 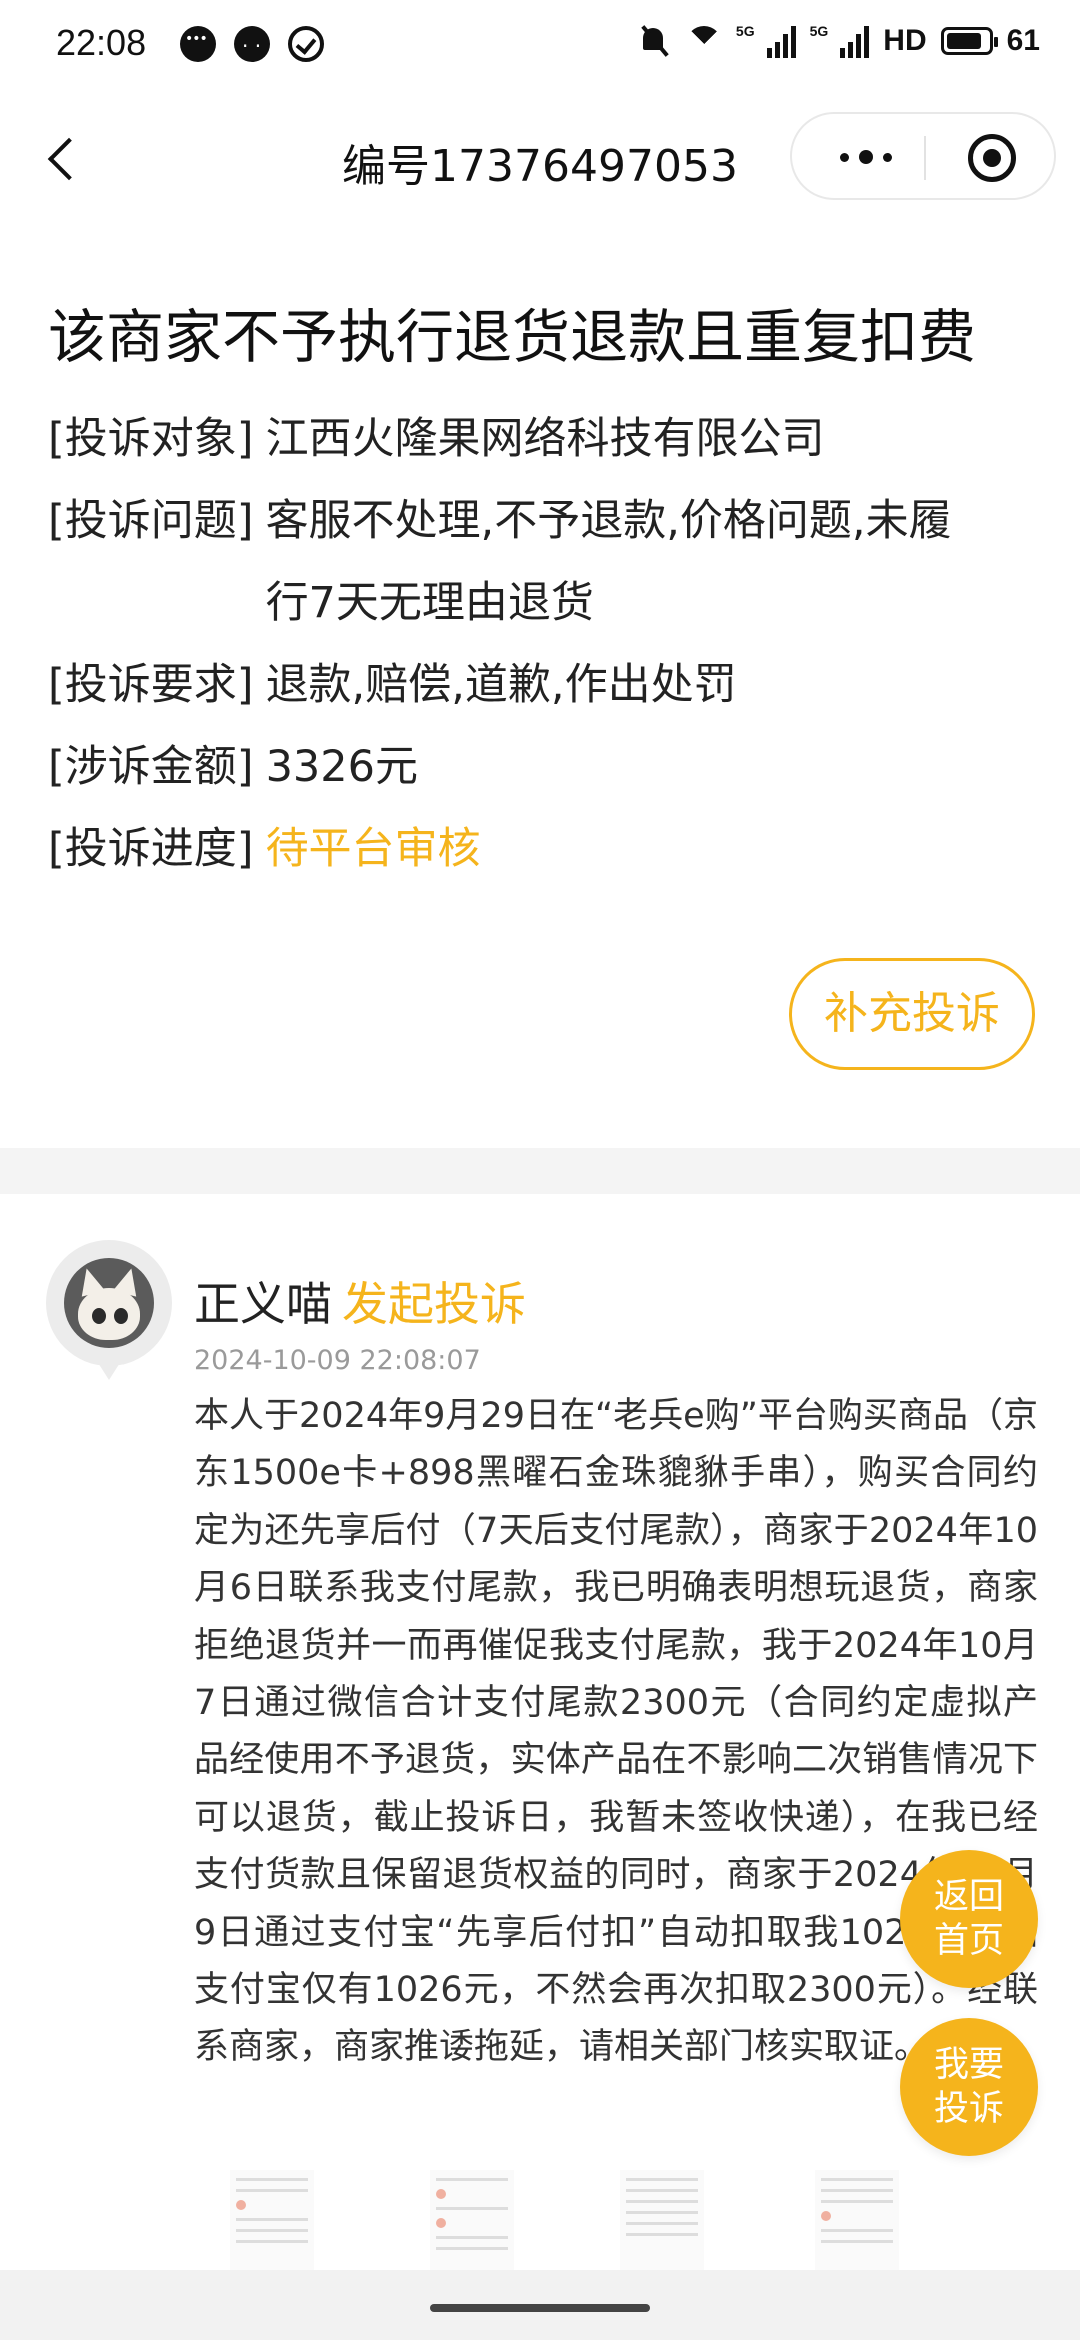 What do you see at coordinates (434, 1304) in the screenshot?
I see `poster-action: 发起投诉` at bounding box center [434, 1304].